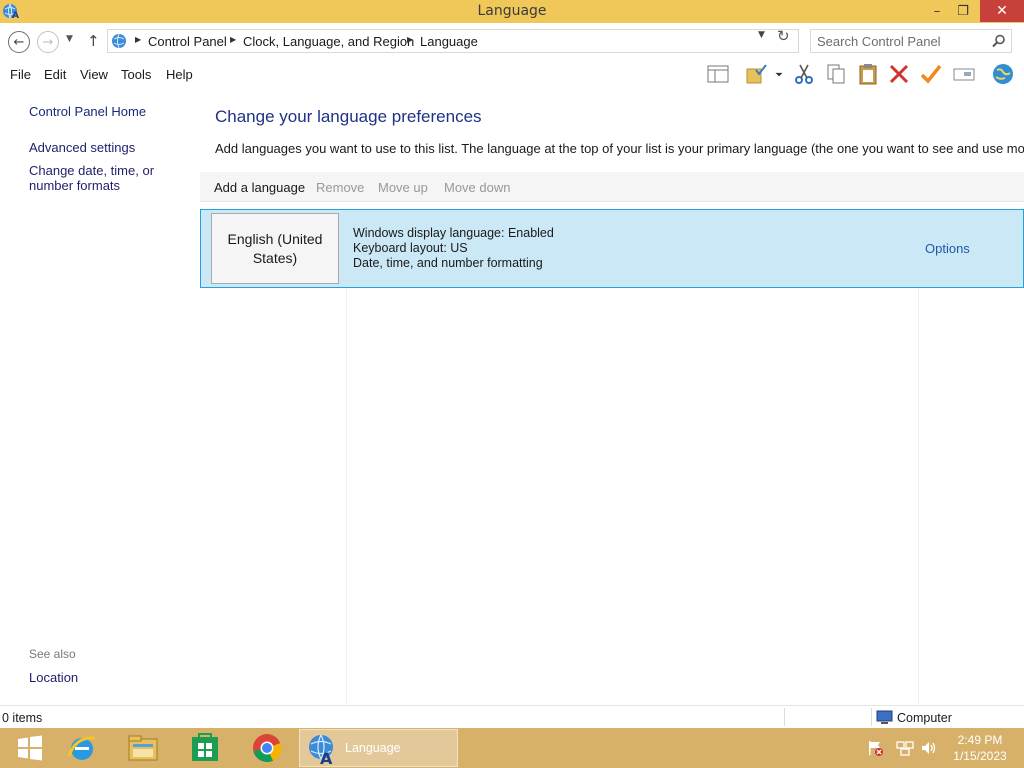 The width and height of the screenshot is (1024, 768). I want to click on chrome-taskbar-button, so click(267, 748).